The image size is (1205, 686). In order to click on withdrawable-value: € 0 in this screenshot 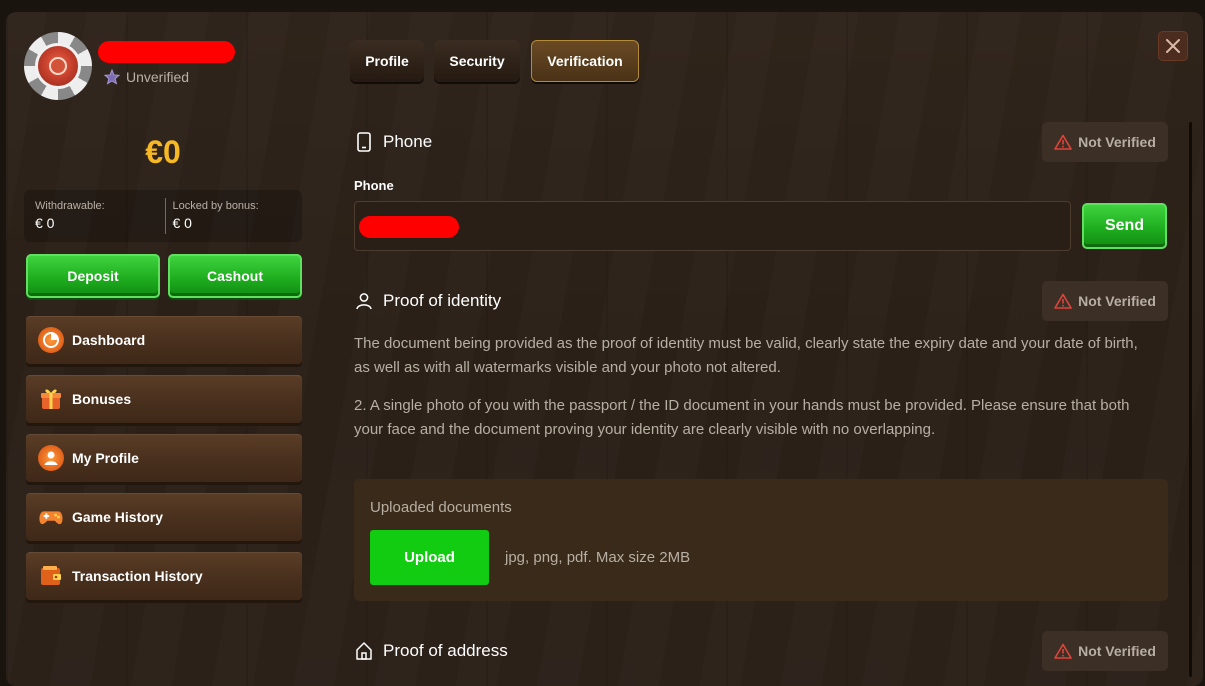, I will do `click(45, 223)`.